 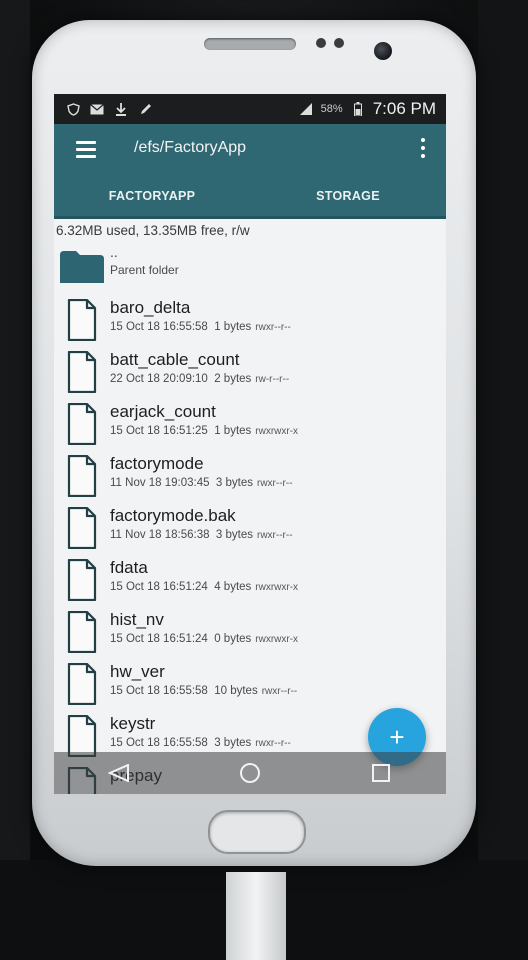 What do you see at coordinates (331, 109) in the screenshot?
I see `battery-percent: 58%` at bounding box center [331, 109].